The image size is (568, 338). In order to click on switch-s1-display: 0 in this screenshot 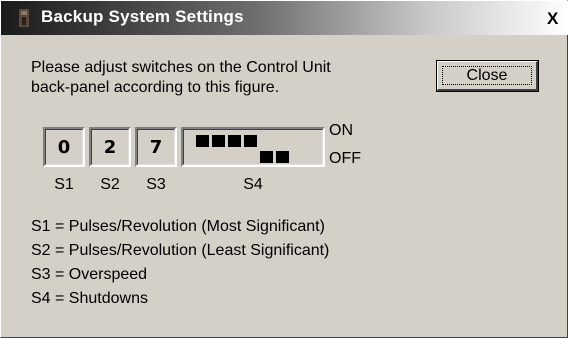, I will do `click(64, 147)`.